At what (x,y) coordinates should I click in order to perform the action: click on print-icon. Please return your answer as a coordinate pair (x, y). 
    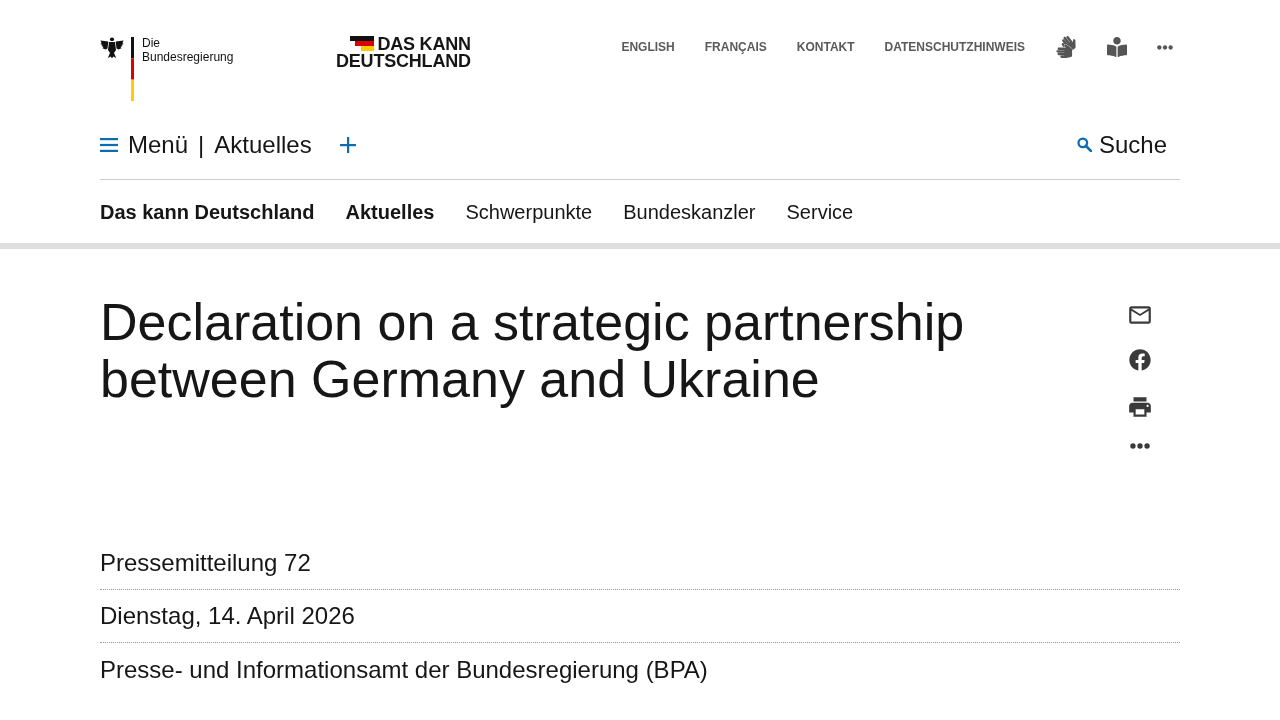
    Looking at the image, I should click on (1140, 407).